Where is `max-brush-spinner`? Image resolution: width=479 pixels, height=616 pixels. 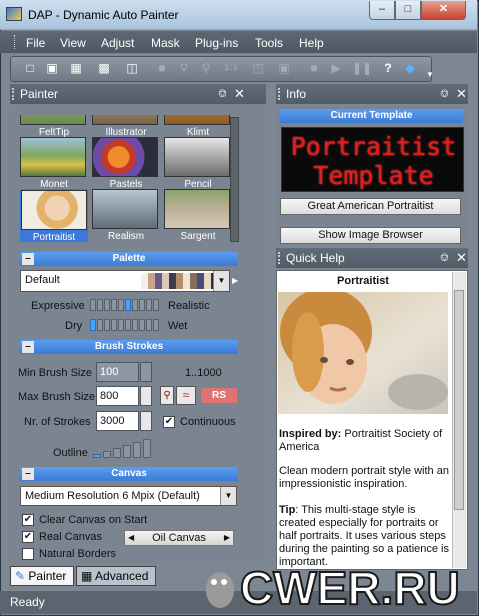 max-brush-spinner is located at coordinates (146, 396).